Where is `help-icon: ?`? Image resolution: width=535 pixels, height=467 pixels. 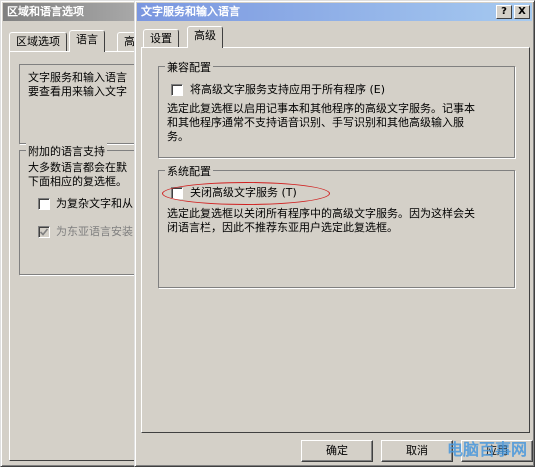
help-icon: ? is located at coordinates (504, 11).